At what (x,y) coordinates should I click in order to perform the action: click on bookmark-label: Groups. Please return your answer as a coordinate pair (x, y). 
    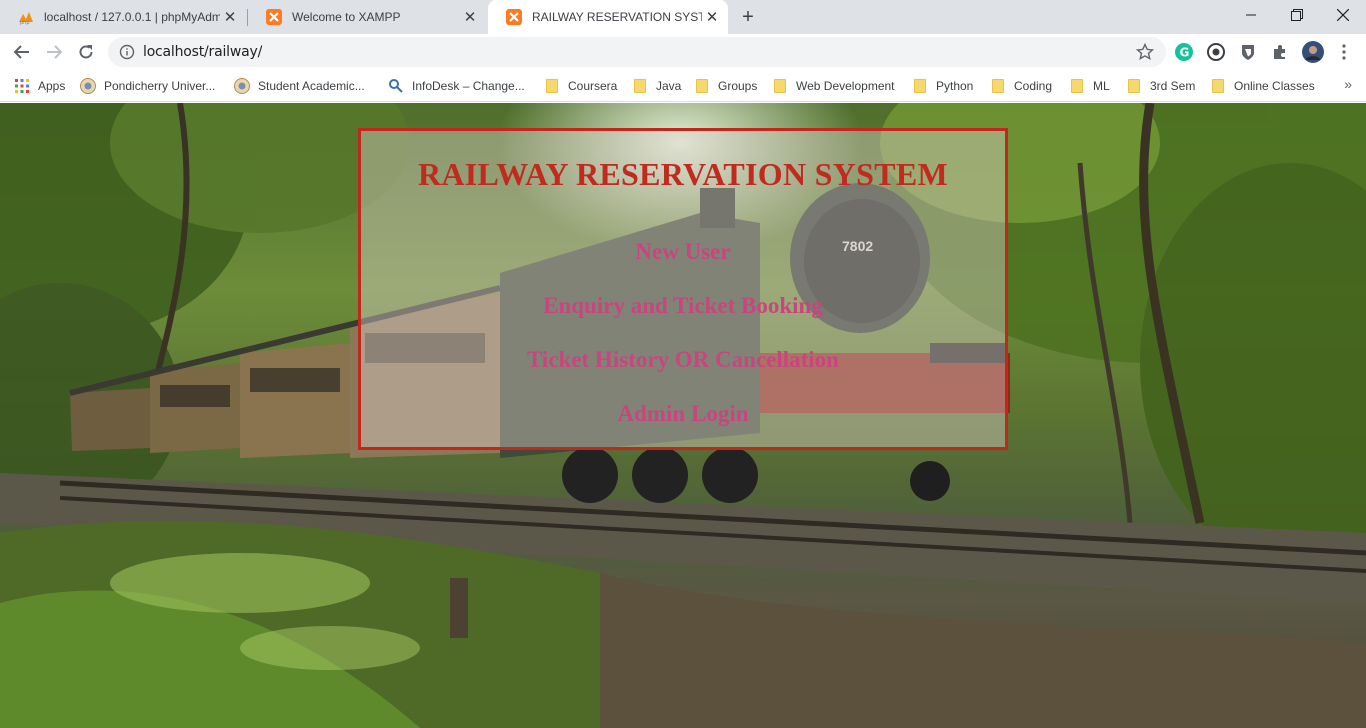
    Looking at the image, I should click on (738, 86).